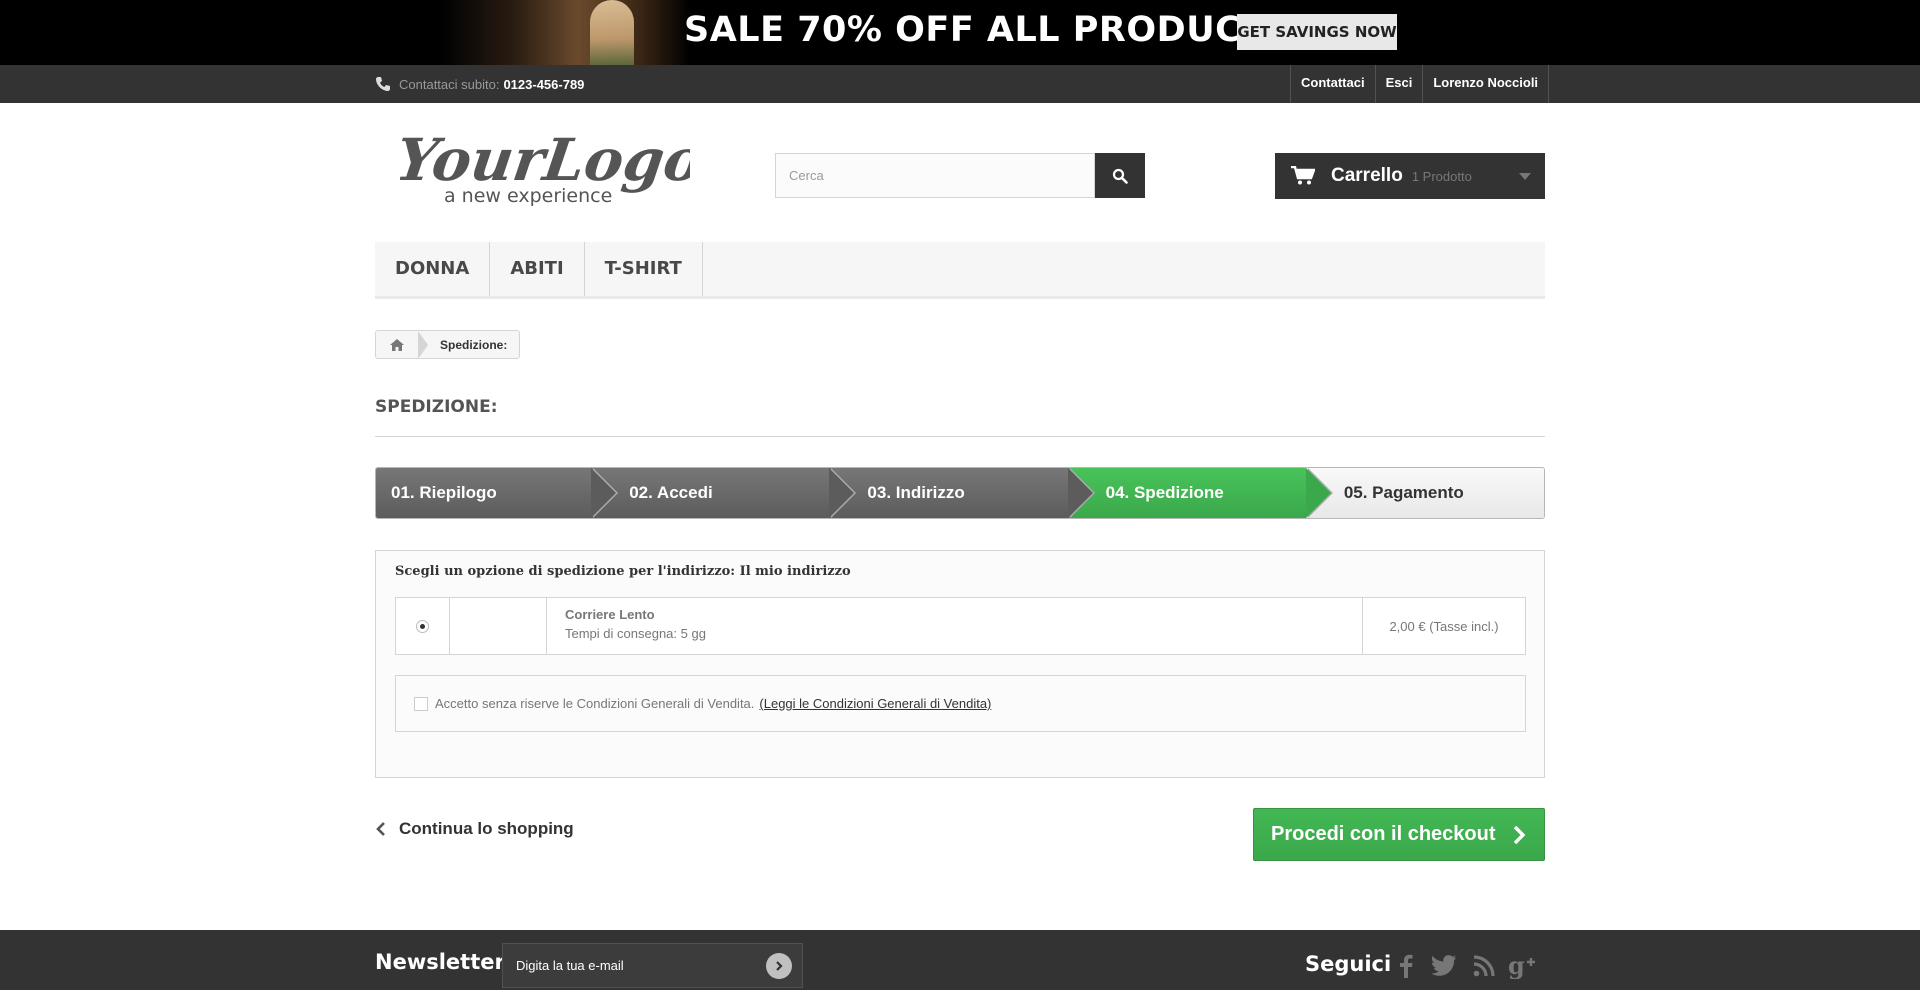 This screenshot has height=990, width=1920. What do you see at coordinates (1444, 626) in the screenshot?
I see `carrier-price: 2,00 € (Tasse incl.)` at bounding box center [1444, 626].